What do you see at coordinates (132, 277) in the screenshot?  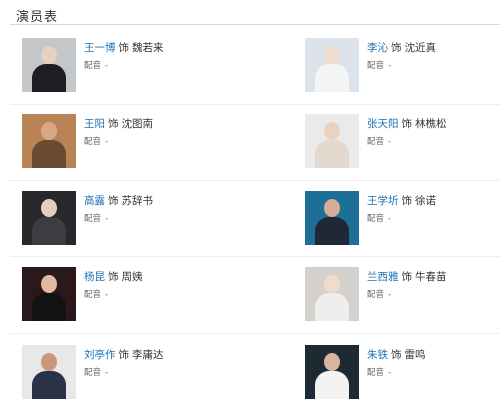 I see `role-name: 周姨` at bounding box center [132, 277].